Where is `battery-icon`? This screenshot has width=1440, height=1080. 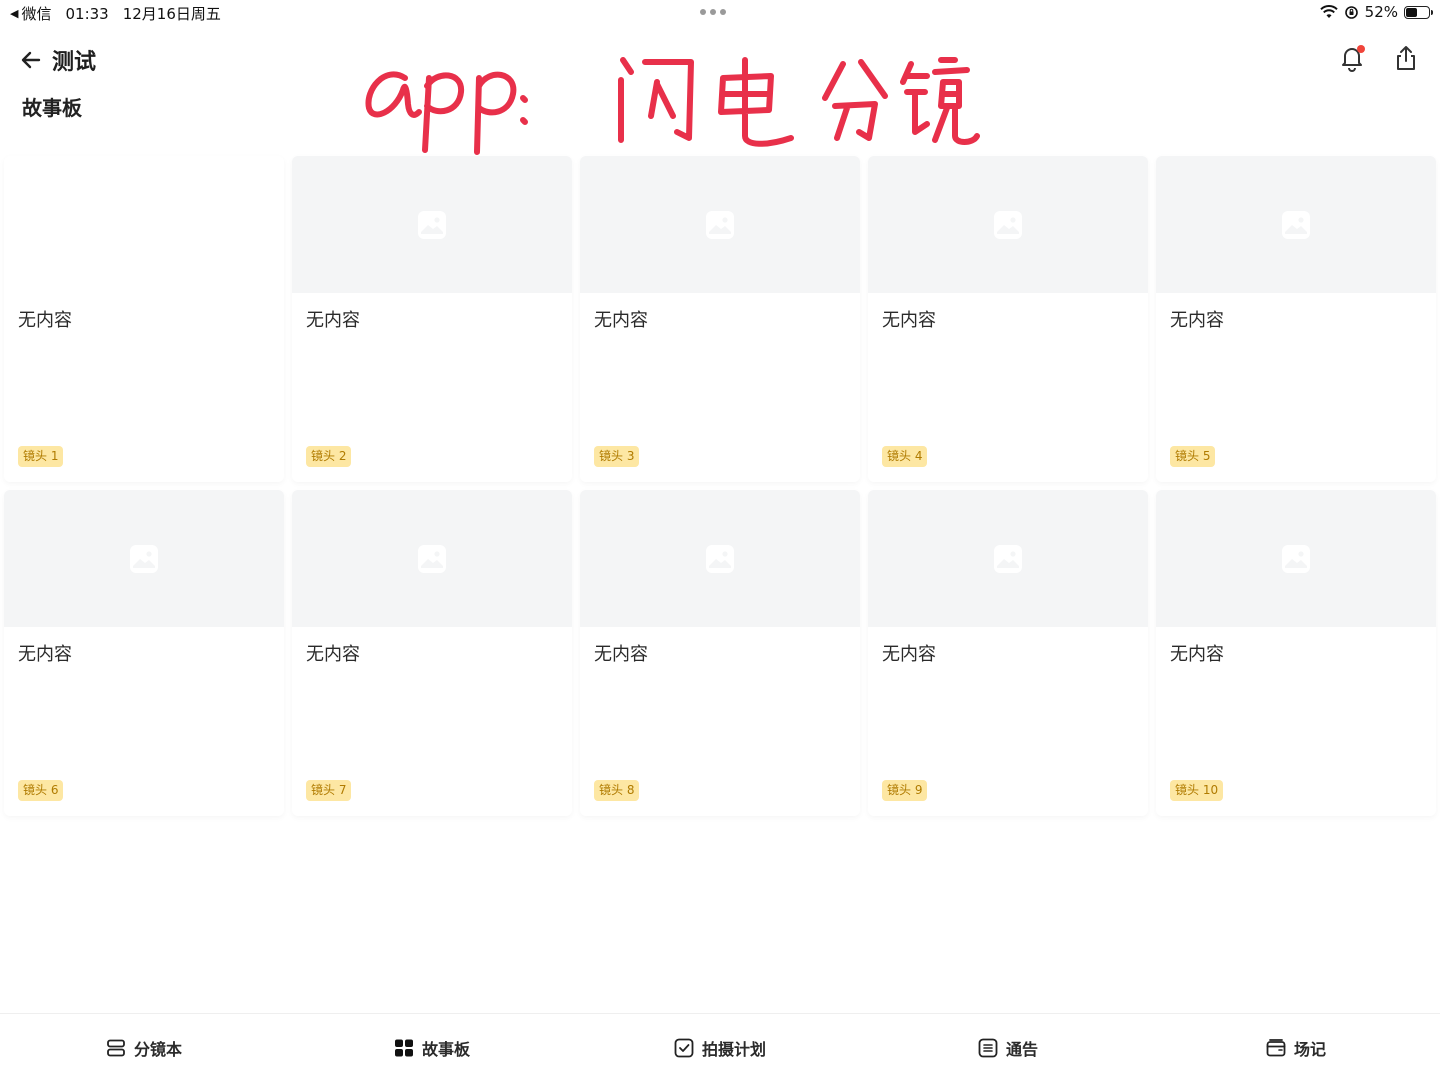
battery-icon is located at coordinates (1418, 12).